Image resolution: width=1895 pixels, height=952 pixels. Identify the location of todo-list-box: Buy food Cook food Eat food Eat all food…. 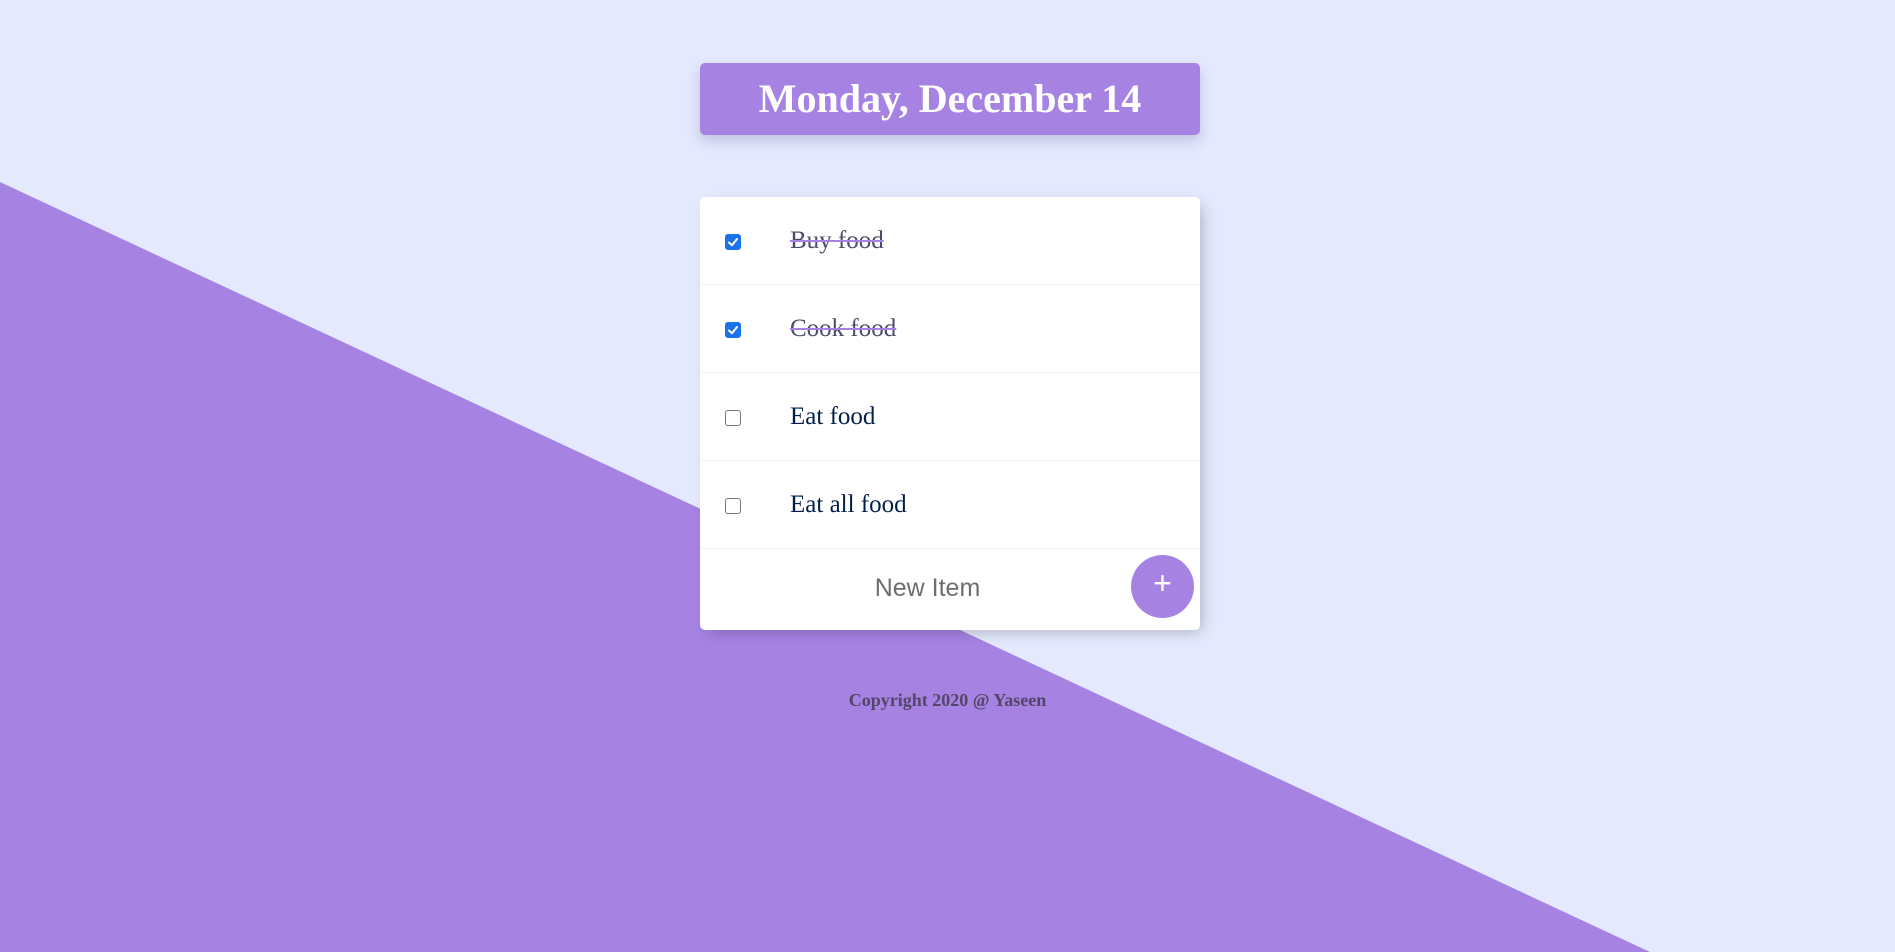
(950, 413).